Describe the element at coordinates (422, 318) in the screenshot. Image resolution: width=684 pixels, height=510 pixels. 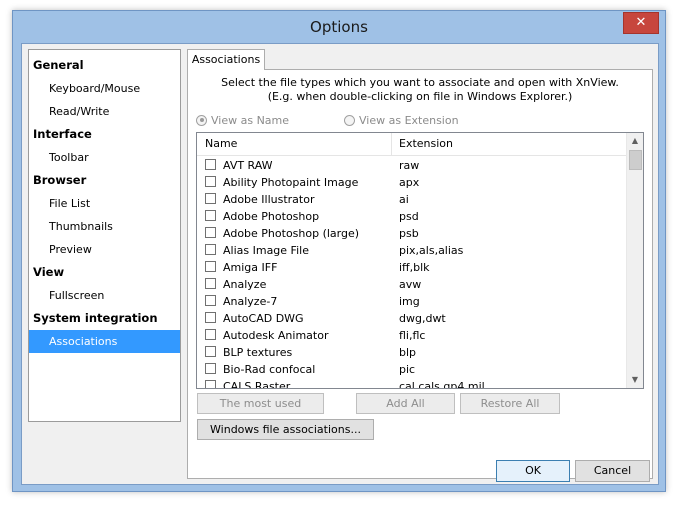
I see `file-type-extension: dwg,dwt` at that location.